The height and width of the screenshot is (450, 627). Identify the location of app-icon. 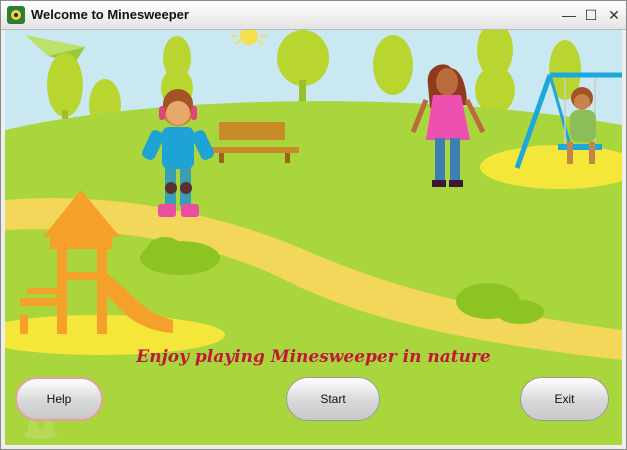
(16, 15).